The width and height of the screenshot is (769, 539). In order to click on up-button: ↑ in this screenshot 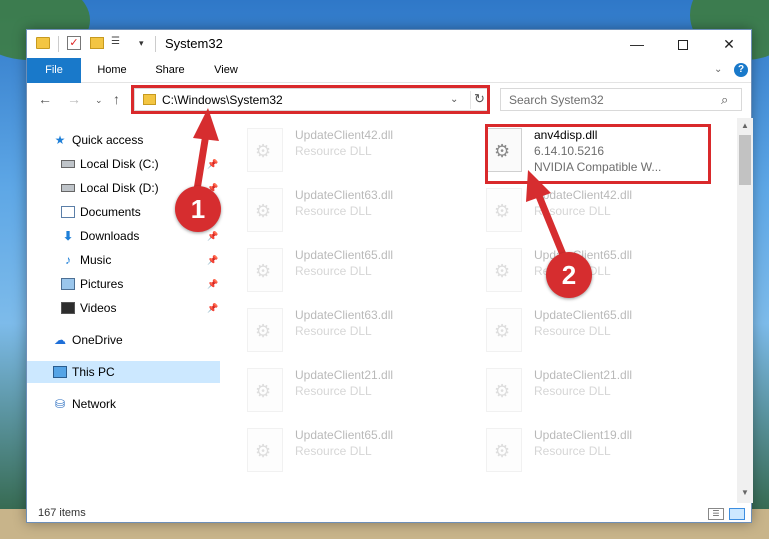, I will do `click(116, 99)`.